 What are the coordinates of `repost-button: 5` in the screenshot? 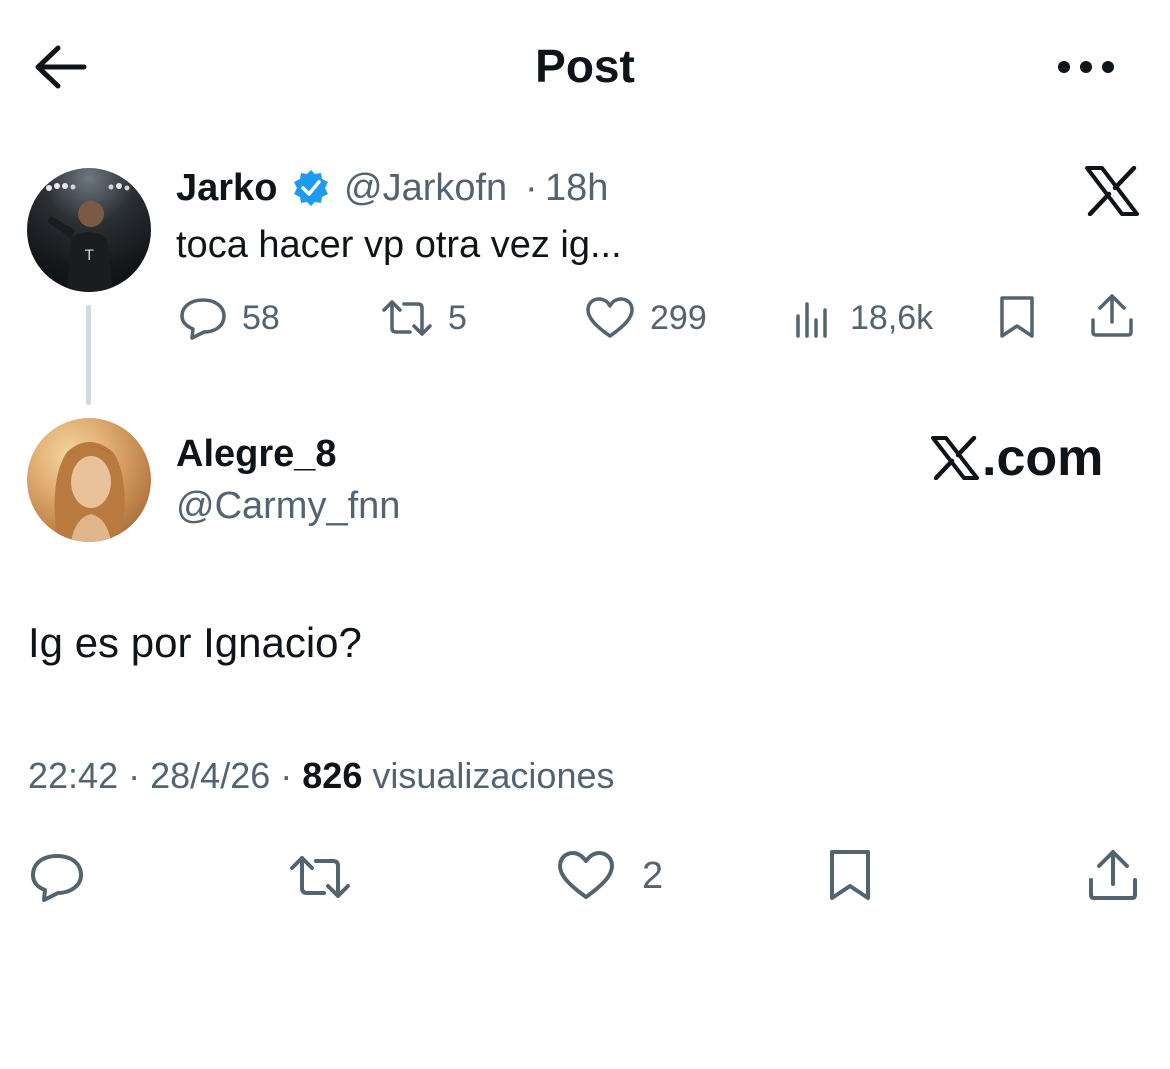 It's located at (423, 318).